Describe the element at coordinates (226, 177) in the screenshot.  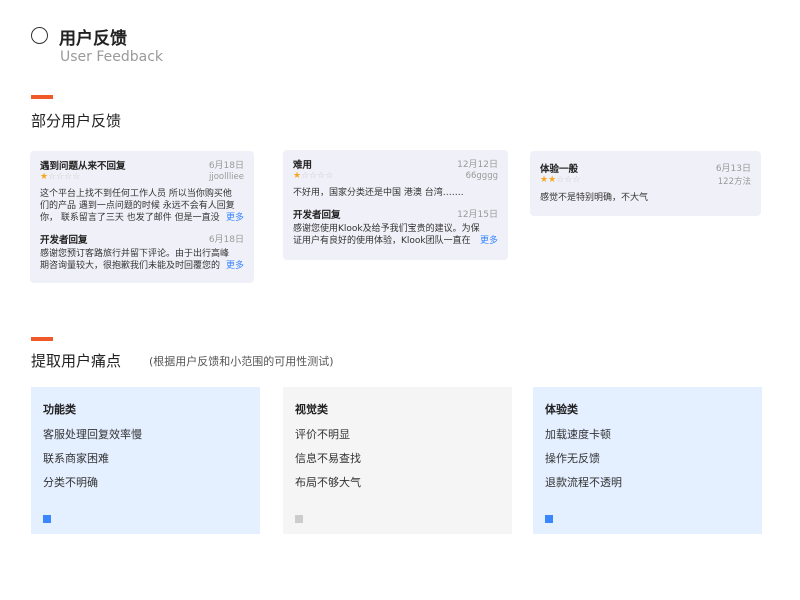
I see `review-username: jjoollliee` at that location.